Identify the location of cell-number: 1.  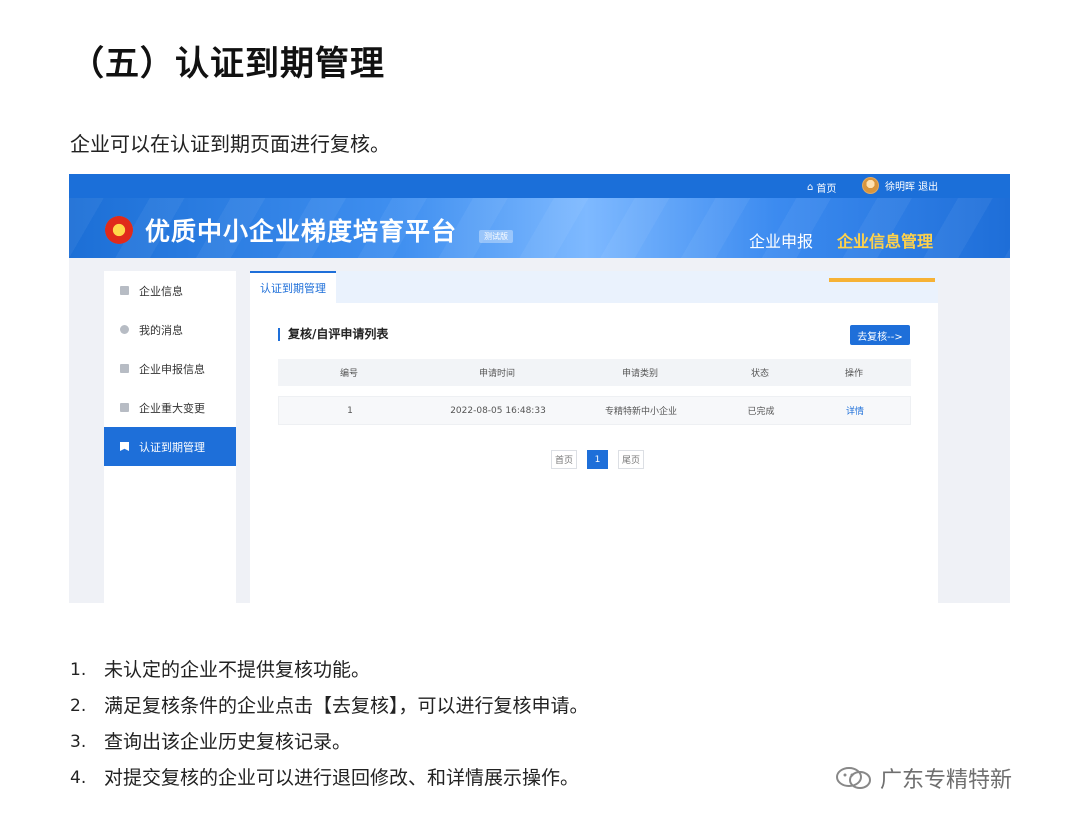
(350, 410).